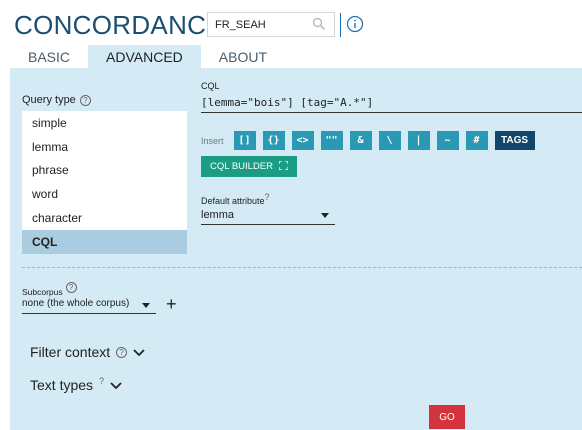 This screenshot has height=430, width=582. What do you see at coordinates (104, 241) in the screenshot?
I see `query-type-cql: CQL` at bounding box center [104, 241].